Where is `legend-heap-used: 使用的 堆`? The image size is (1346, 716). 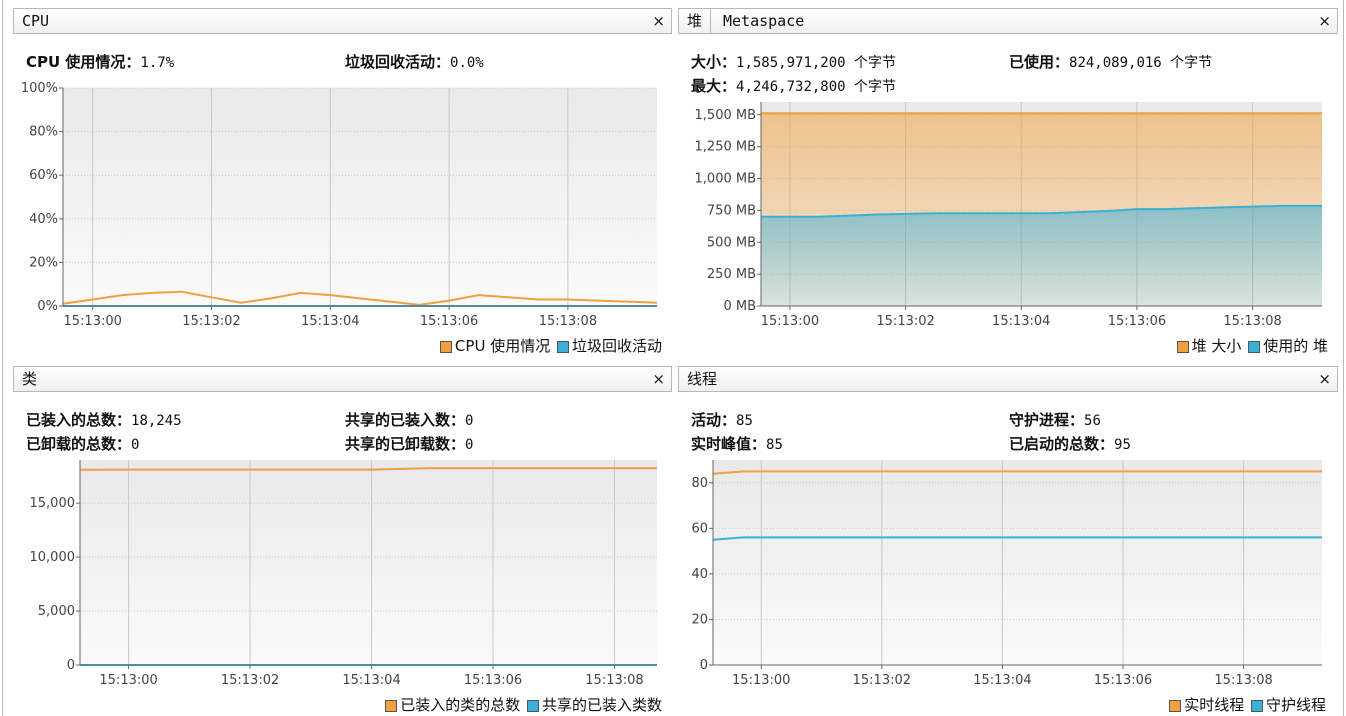
legend-heap-used: 使用的 堆 is located at coordinates (1295, 346).